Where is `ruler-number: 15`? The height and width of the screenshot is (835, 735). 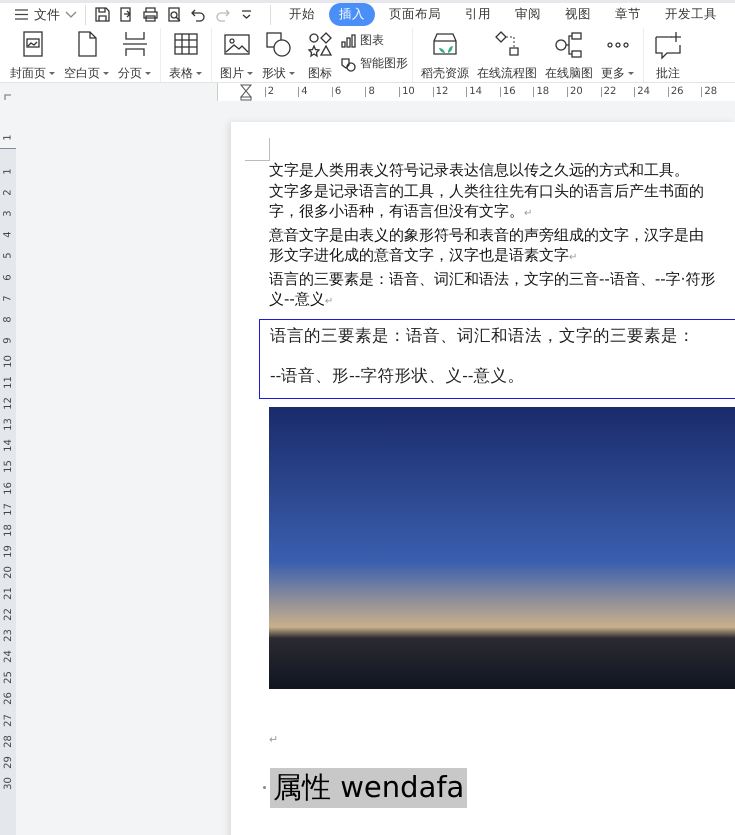 ruler-number: 15 is located at coordinates (8, 467).